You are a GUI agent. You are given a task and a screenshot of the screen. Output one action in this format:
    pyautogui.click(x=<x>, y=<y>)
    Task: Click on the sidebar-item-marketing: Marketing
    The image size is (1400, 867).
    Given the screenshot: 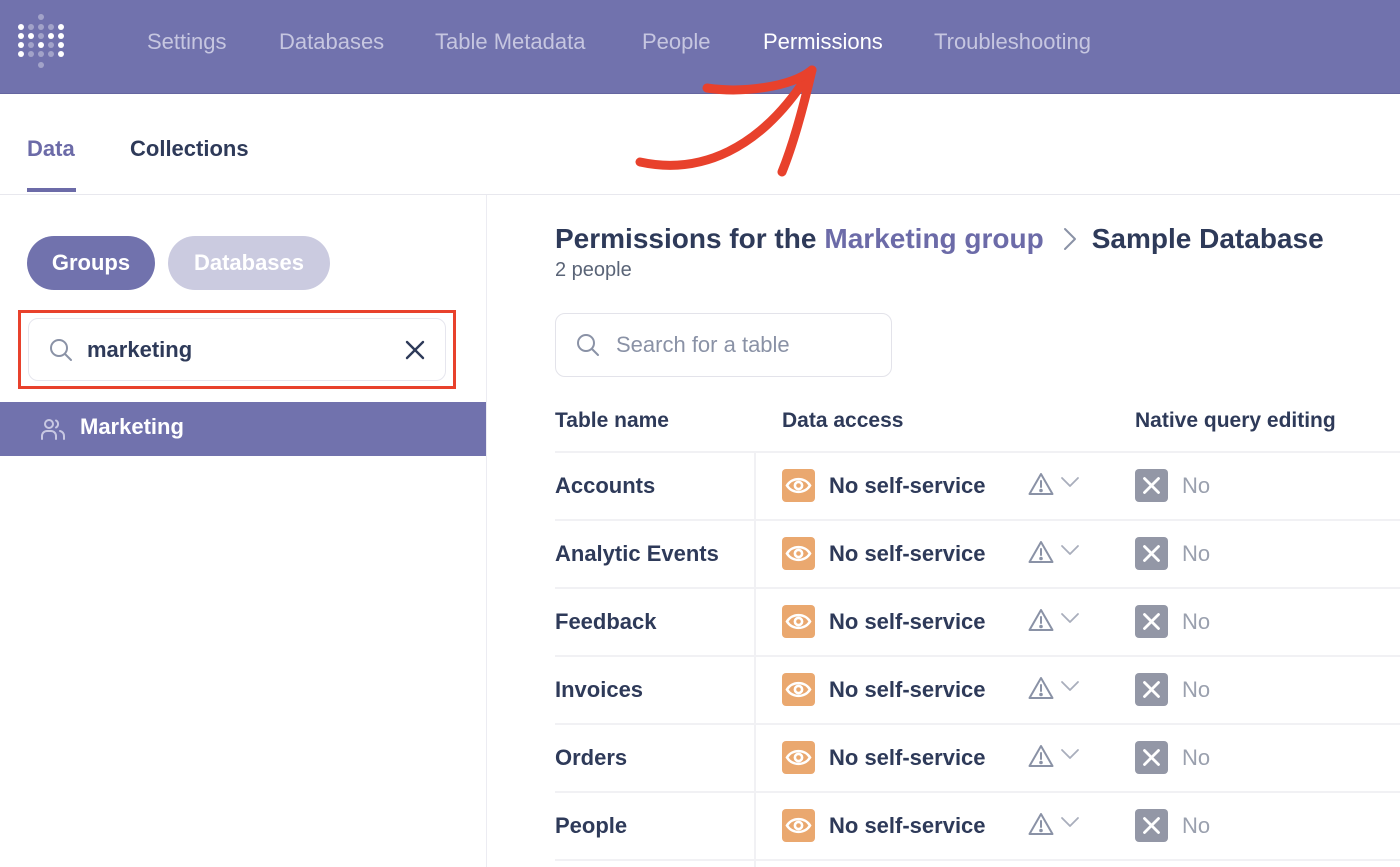 What is the action you would take?
    pyautogui.click(x=243, y=429)
    